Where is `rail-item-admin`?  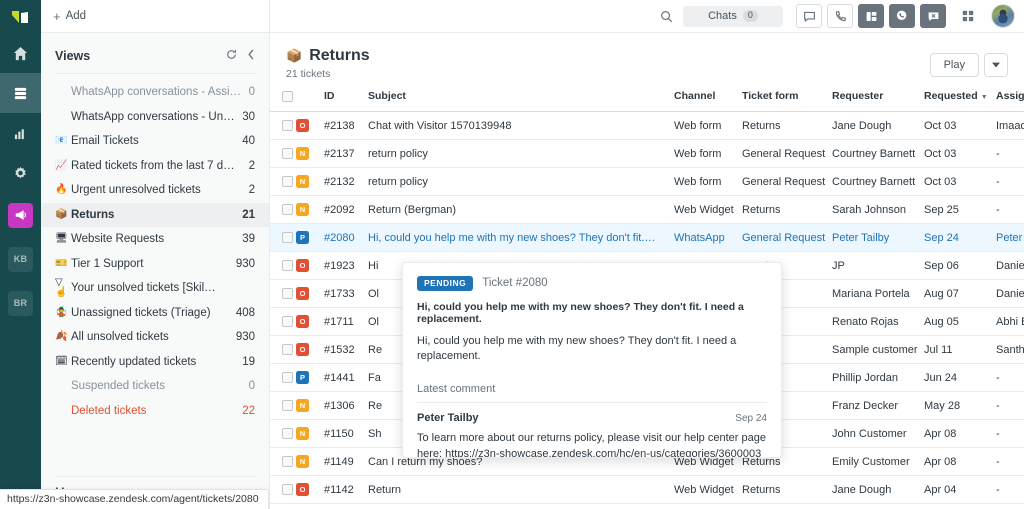
rail-item-admin is located at coordinates (20, 173).